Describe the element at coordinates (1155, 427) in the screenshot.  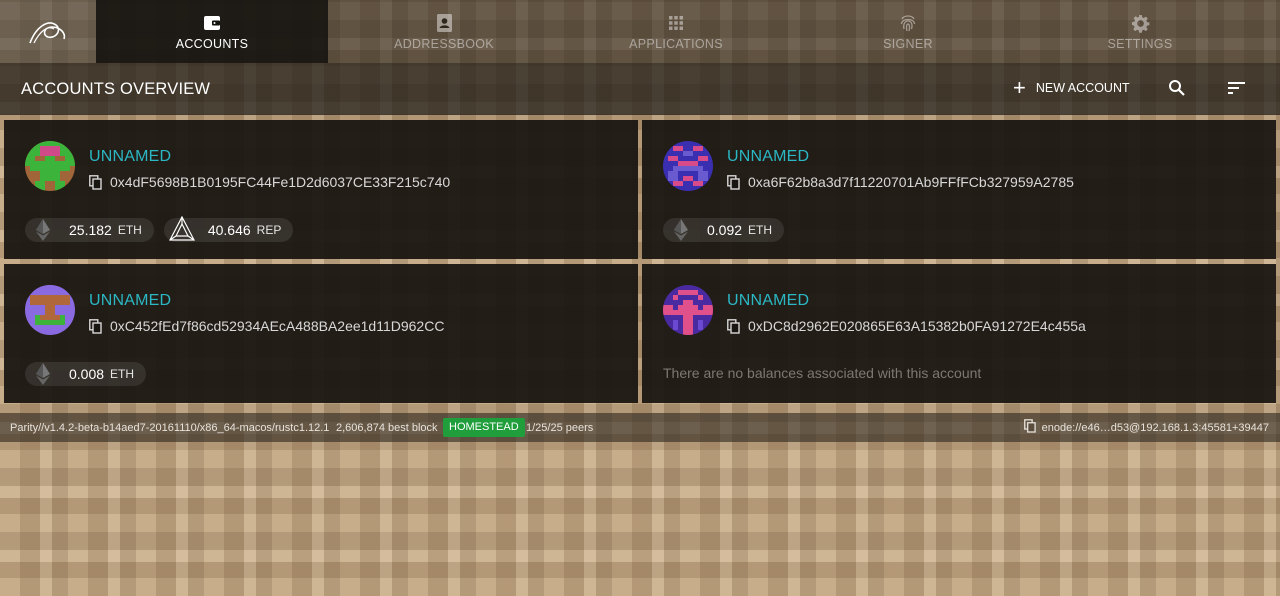
I see `enode-text: enode://e46…d53@192.168.1.3:45581+39447` at that location.